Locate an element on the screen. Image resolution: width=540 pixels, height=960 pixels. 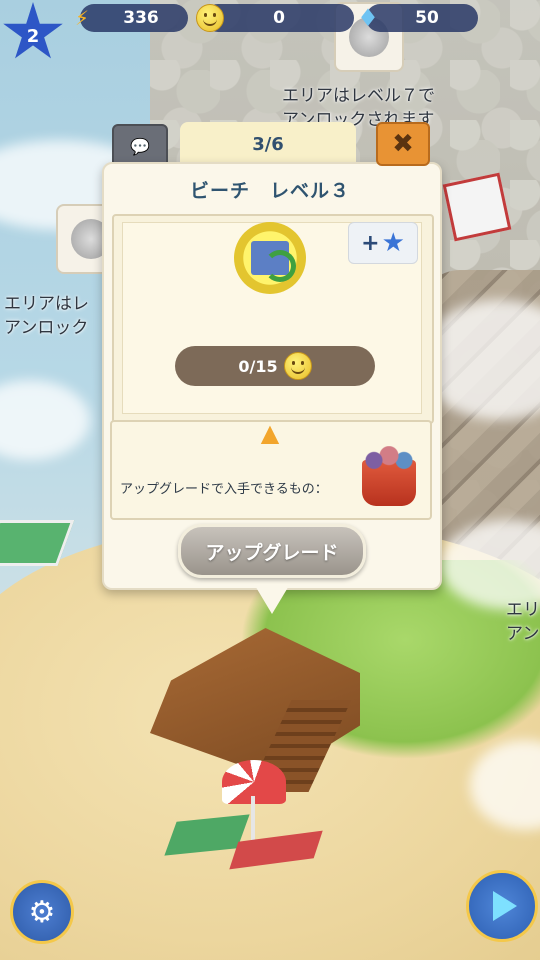
area-lock-line: エリアはレベル７で is located at coordinates (358, 96).